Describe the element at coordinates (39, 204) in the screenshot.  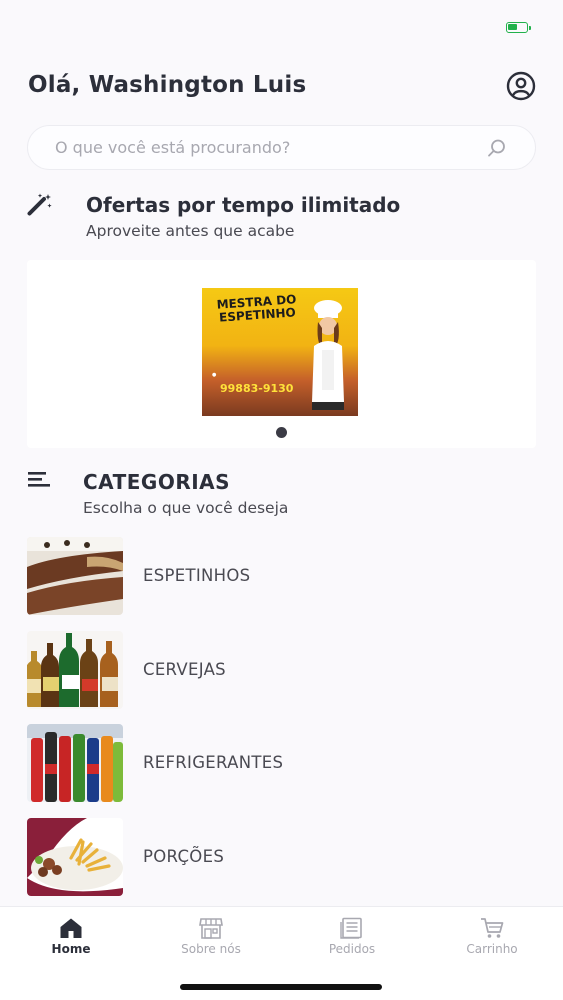
I see `magic-wand-icon` at that location.